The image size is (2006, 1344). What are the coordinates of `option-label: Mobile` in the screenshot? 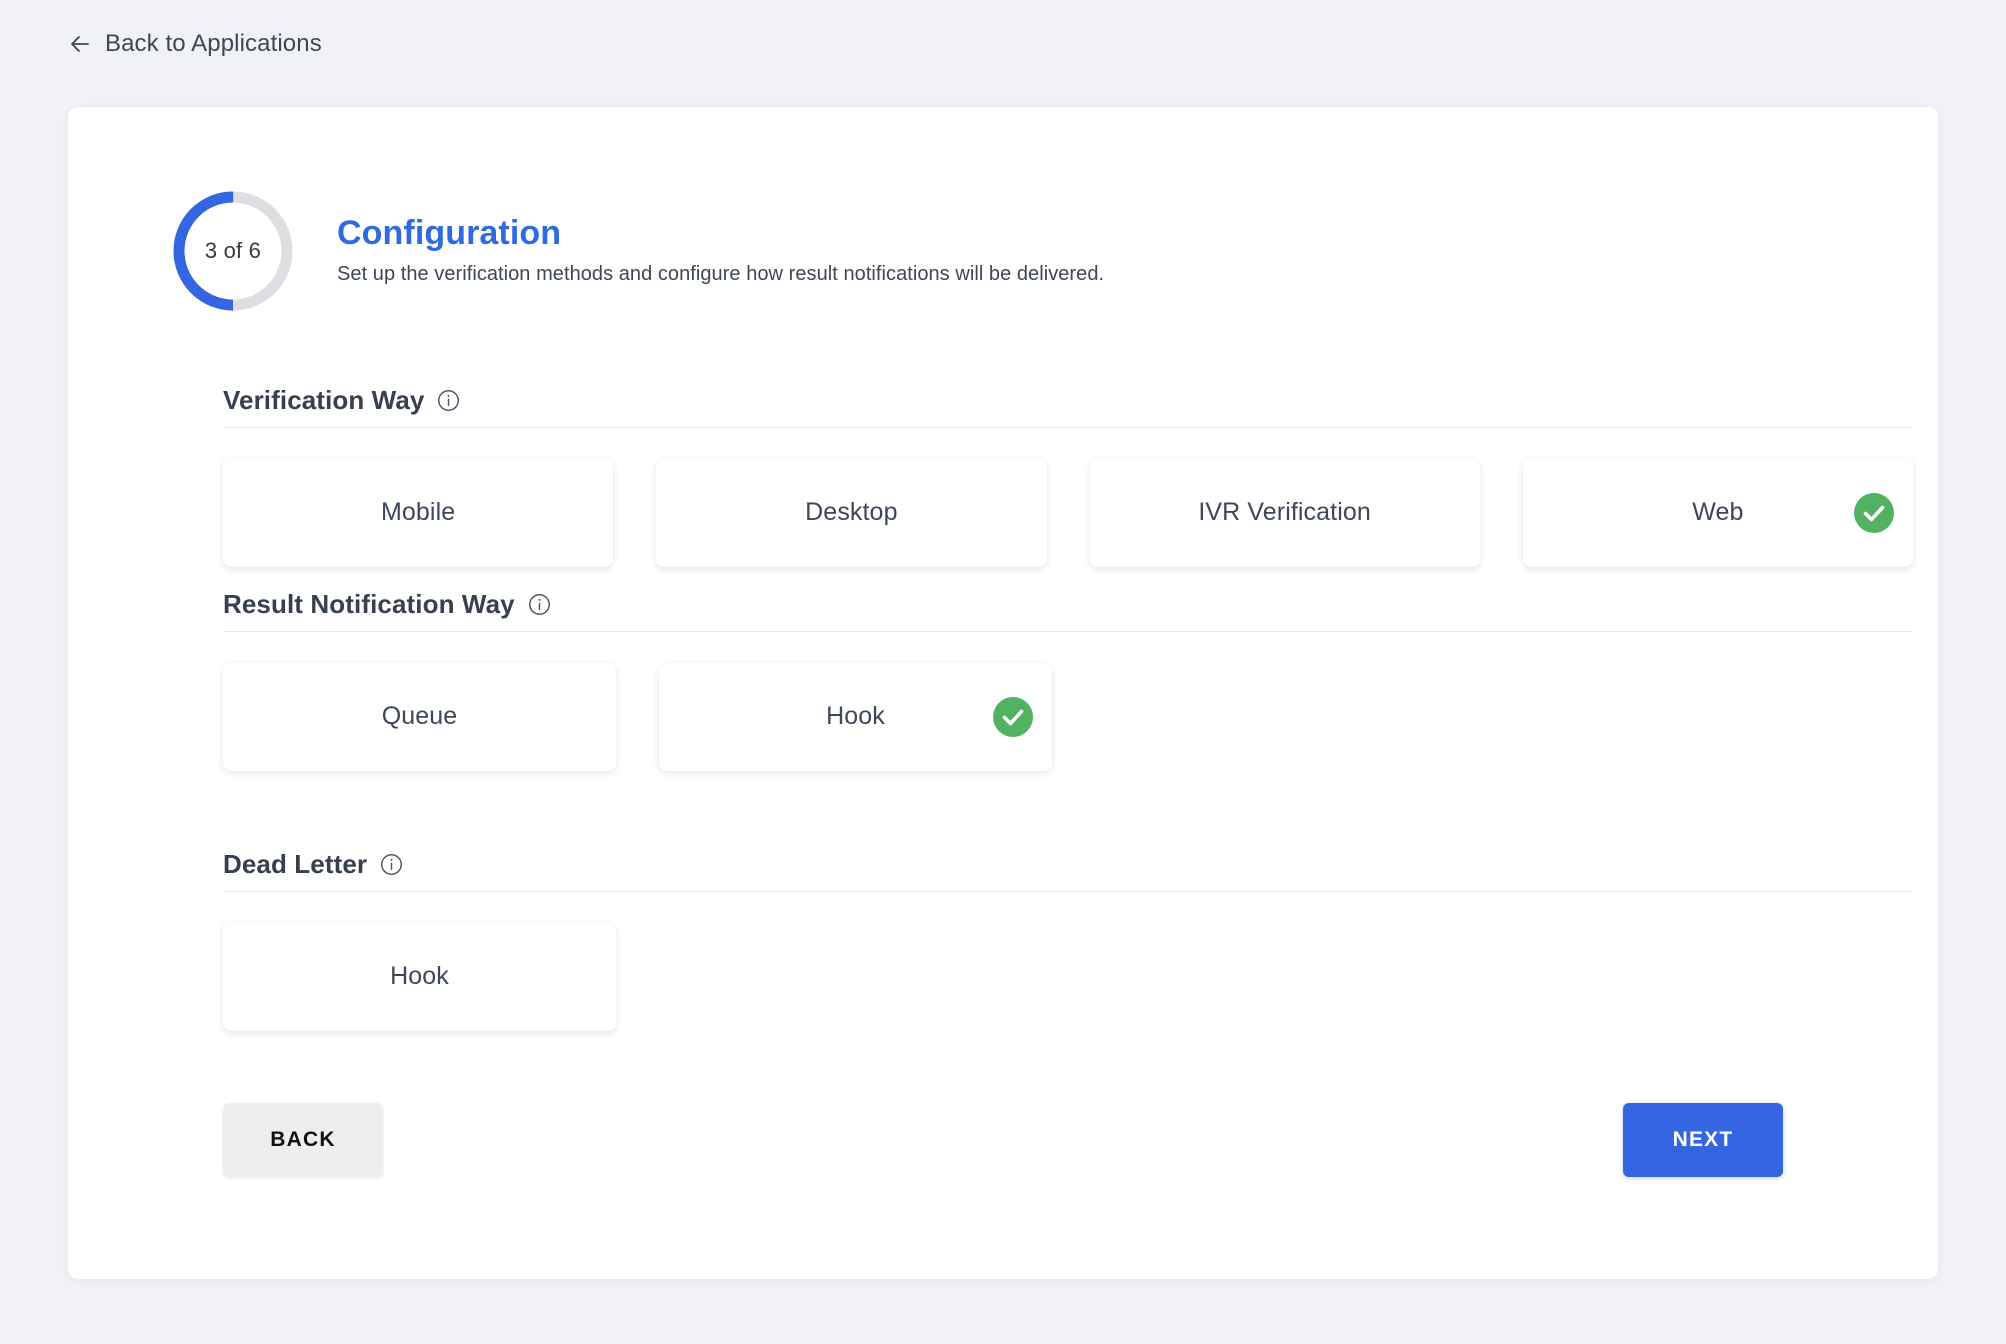 It's located at (418, 512).